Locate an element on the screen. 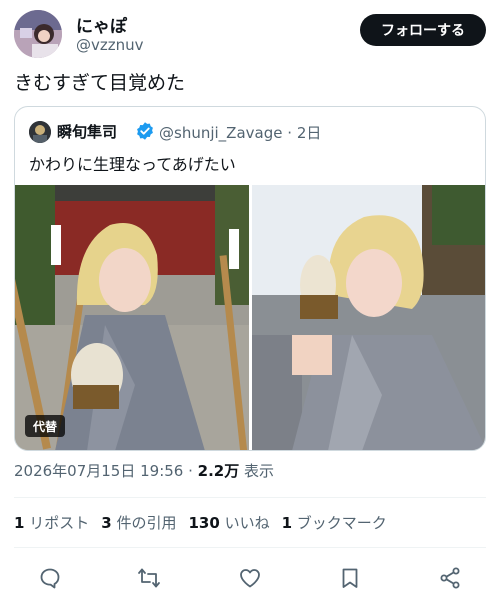 Image resolution: width=500 pixels, height=603 pixels. action-bar is located at coordinates (250, 578).